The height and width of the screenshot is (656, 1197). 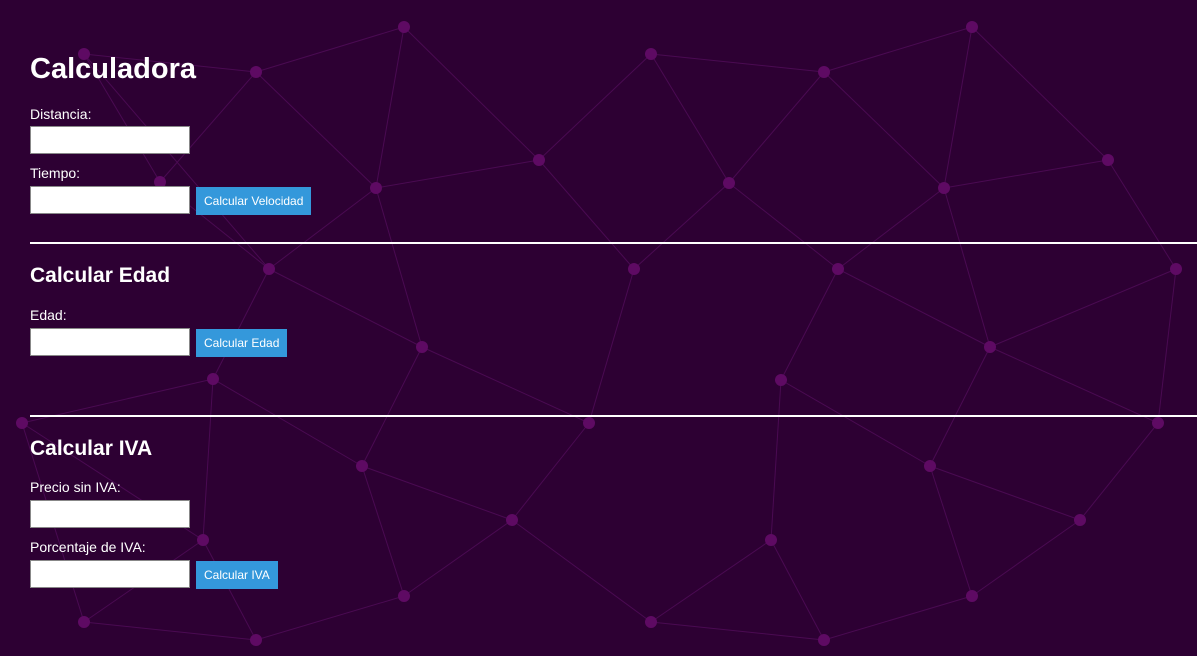 I want to click on tiempo-label: Tiempo:, so click(x=55, y=173).